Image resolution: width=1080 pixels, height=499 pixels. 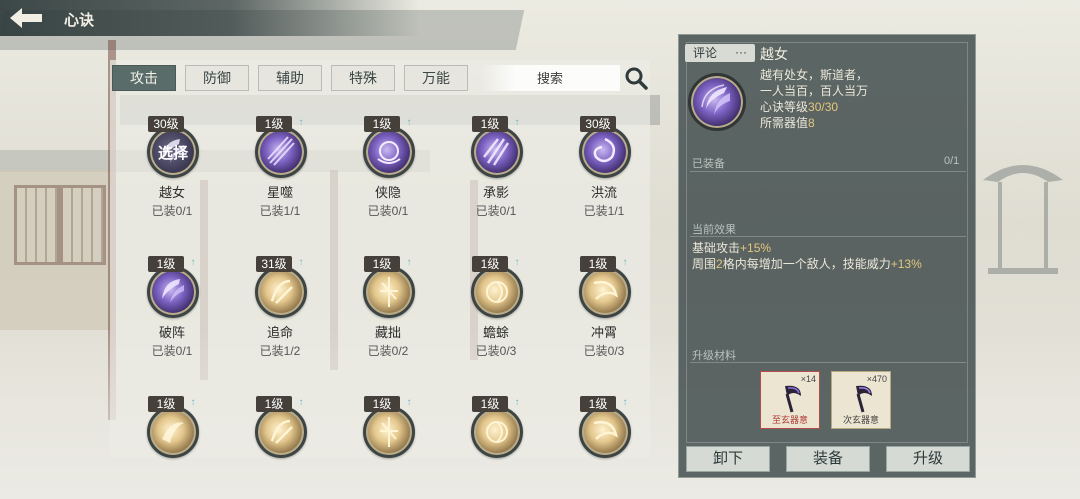 I want to click on skill-name: 冲霄, so click(x=603, y=332).